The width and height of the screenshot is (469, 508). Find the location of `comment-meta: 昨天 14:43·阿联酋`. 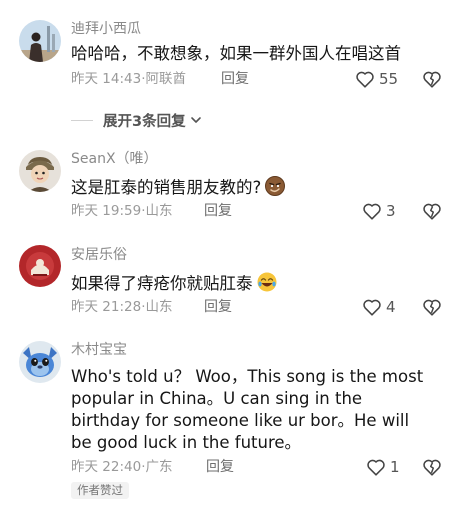

comment-meta: 昨天 14:43·阿联酋 is located at coordinates (128, 79).